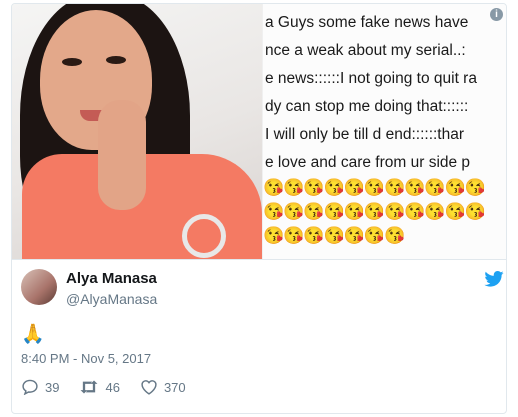  Describe the element at coordinates (259, 259) in the screenshot. I see `divider` at that location.